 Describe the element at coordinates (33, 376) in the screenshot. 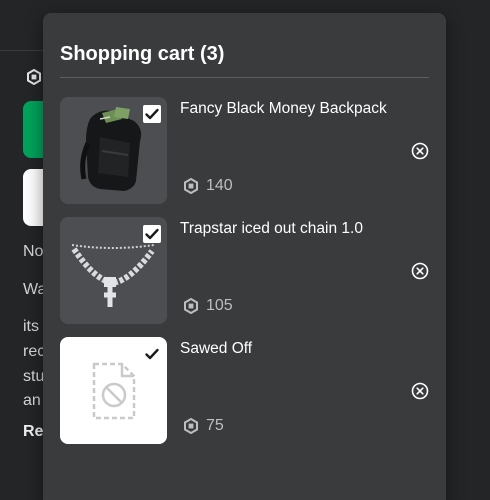

I see `background-text: stu` at that location.